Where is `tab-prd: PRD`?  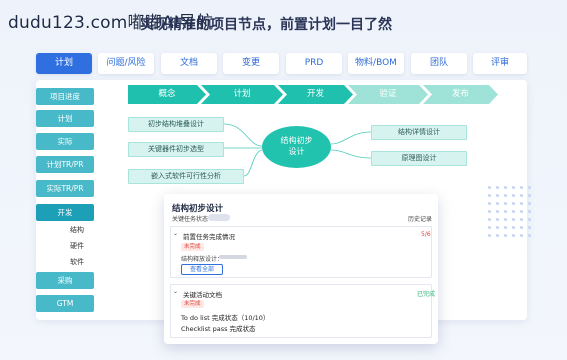
tab-prd: PRD is located at coordinates (314, 63).